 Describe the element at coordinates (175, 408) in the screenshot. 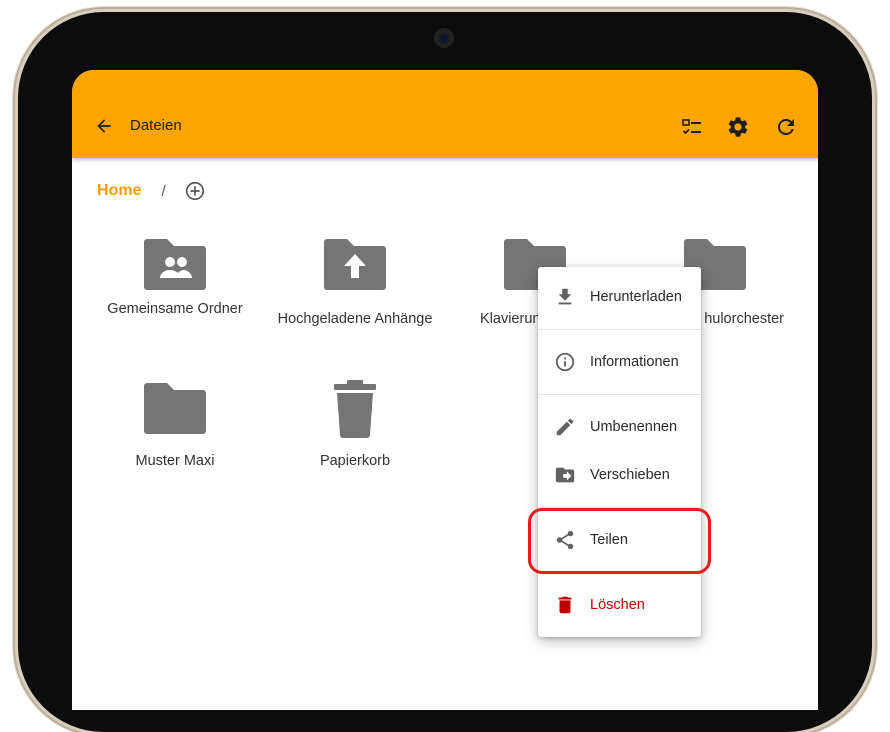

I see `folder-icon` at that location.